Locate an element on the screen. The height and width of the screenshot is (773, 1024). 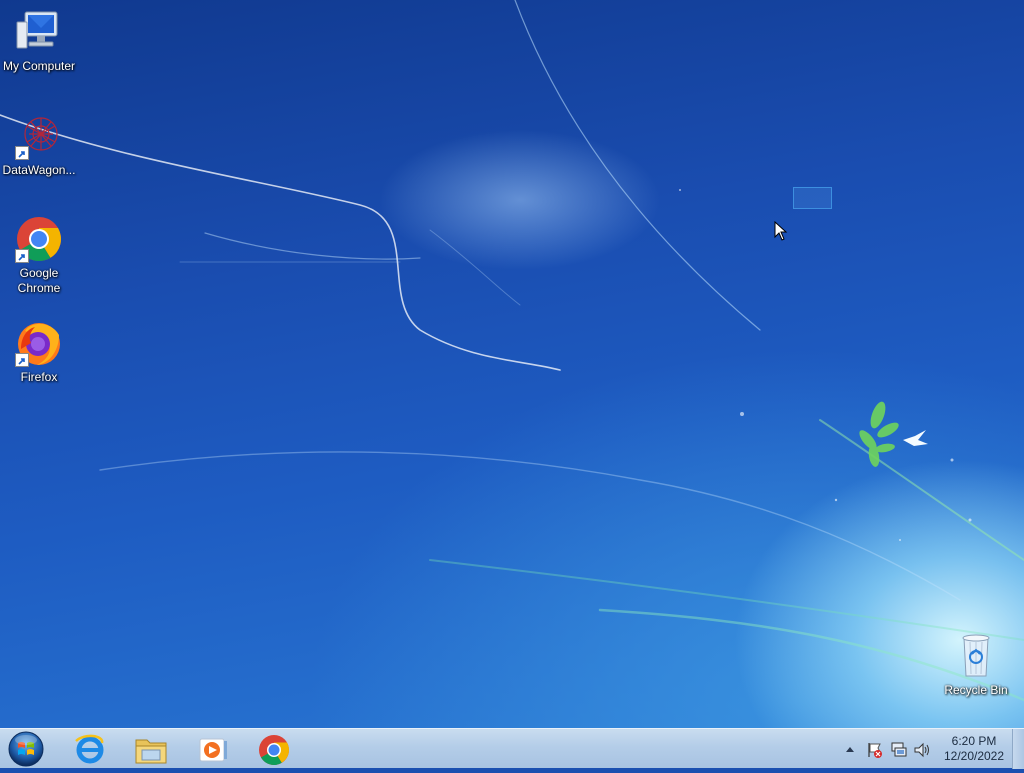
network-icon is located at coordinates (899, 750).